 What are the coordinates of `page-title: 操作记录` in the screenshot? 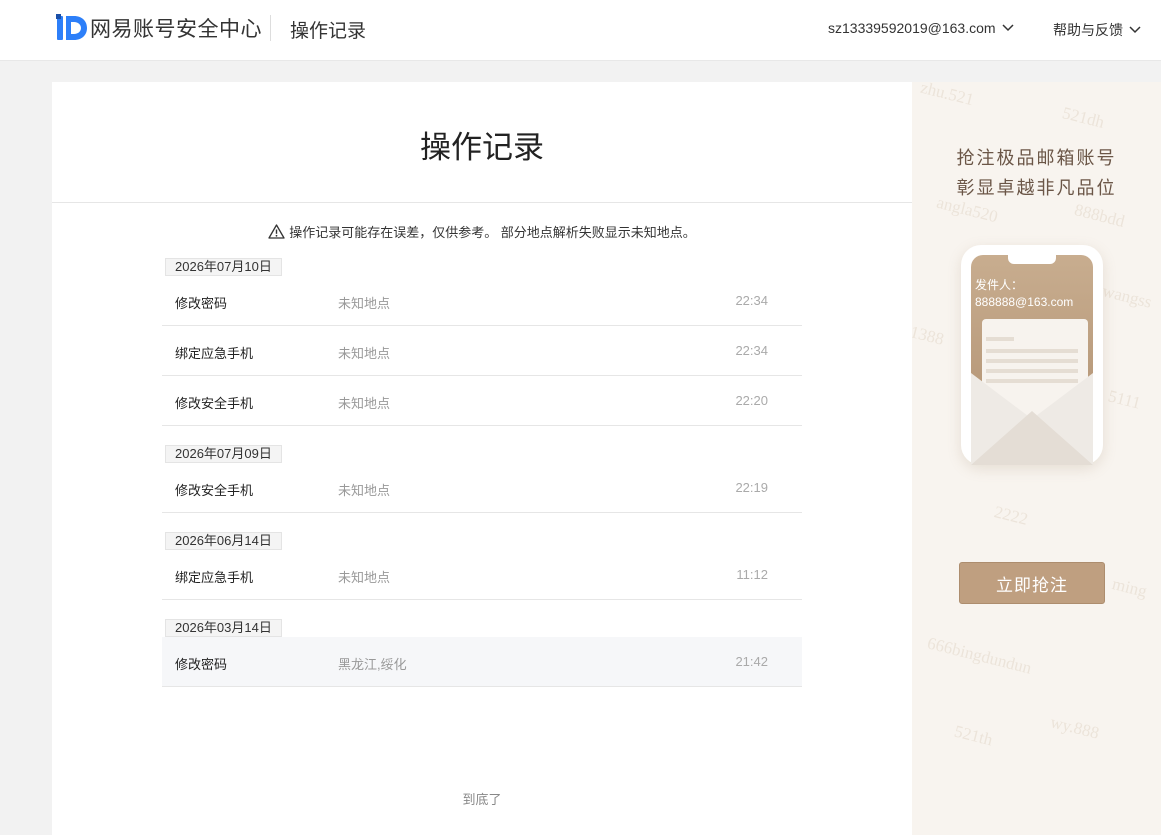 It's located at (482, 147).